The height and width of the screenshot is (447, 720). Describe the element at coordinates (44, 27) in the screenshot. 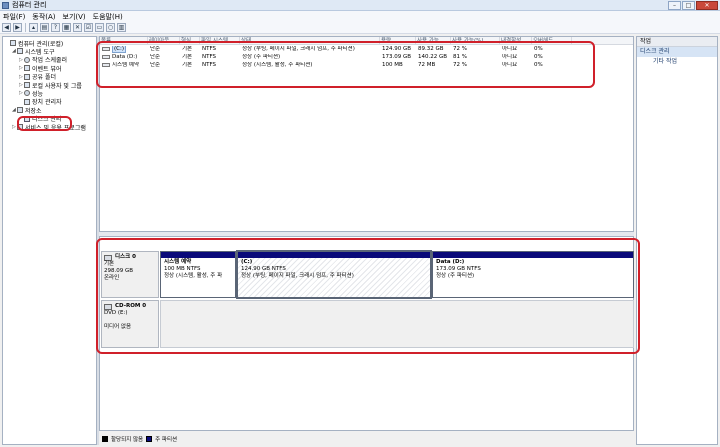

I see `show-tree-icon: ▤` at that location.